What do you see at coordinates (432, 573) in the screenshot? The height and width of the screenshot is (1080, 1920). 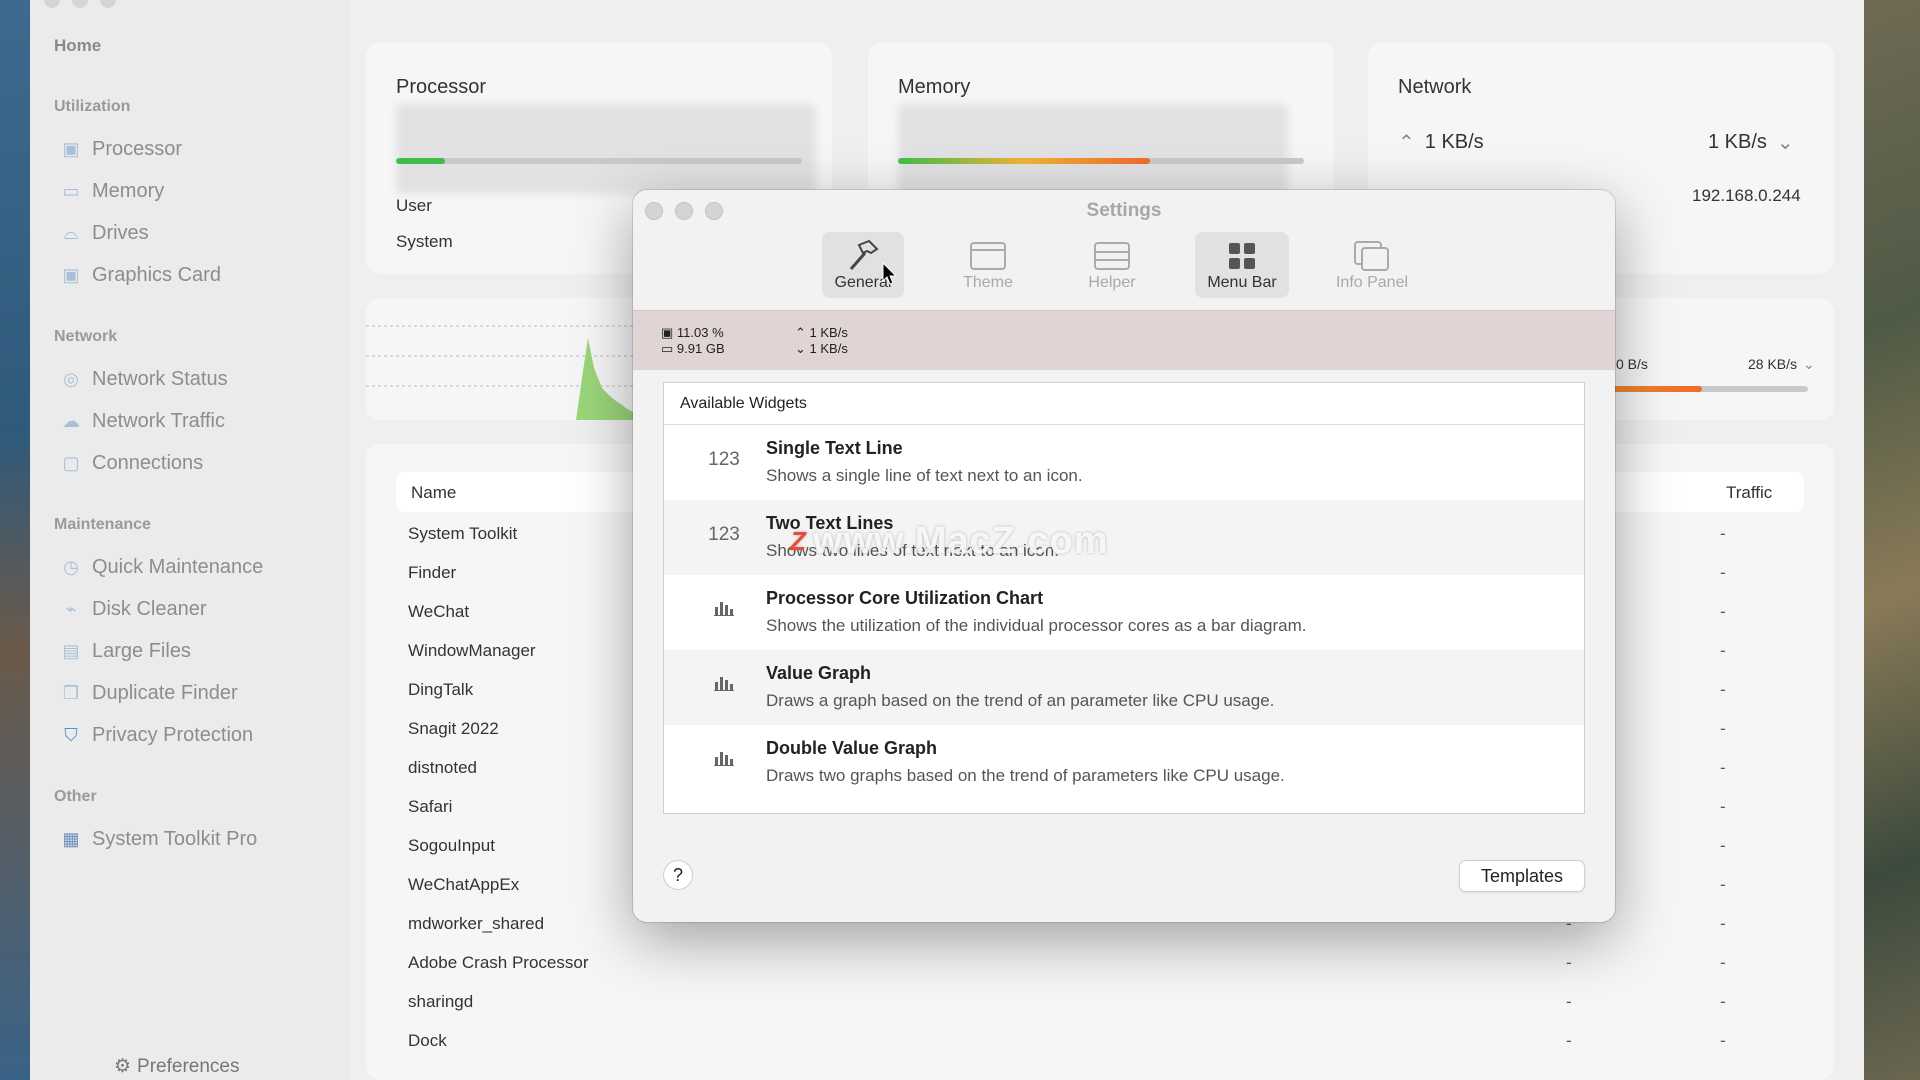 I see `table-row-name: Finder` at bounding box center [432, 573].